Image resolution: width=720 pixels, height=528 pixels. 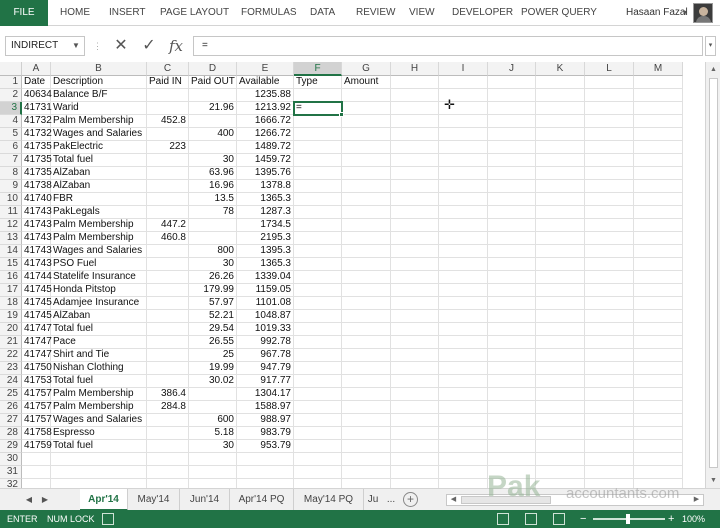 I want to click on chevron-down-icon: ▾, so click(x=685, y=13).